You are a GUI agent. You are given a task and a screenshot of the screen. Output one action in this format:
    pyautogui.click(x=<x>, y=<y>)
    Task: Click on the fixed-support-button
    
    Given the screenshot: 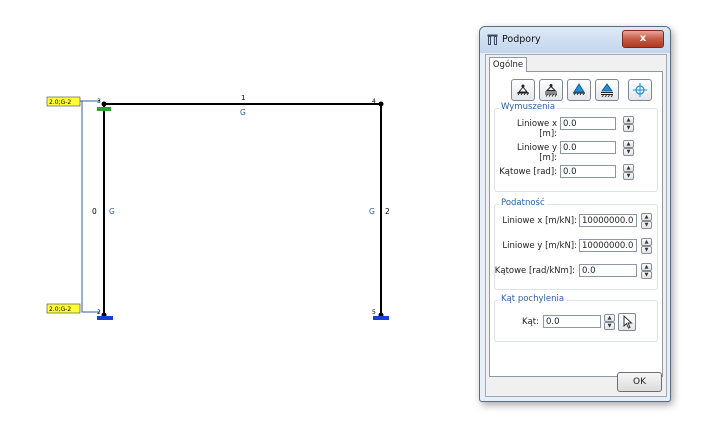 What is the action you would take?
    pyautogui.click(x=579, y=90)
    